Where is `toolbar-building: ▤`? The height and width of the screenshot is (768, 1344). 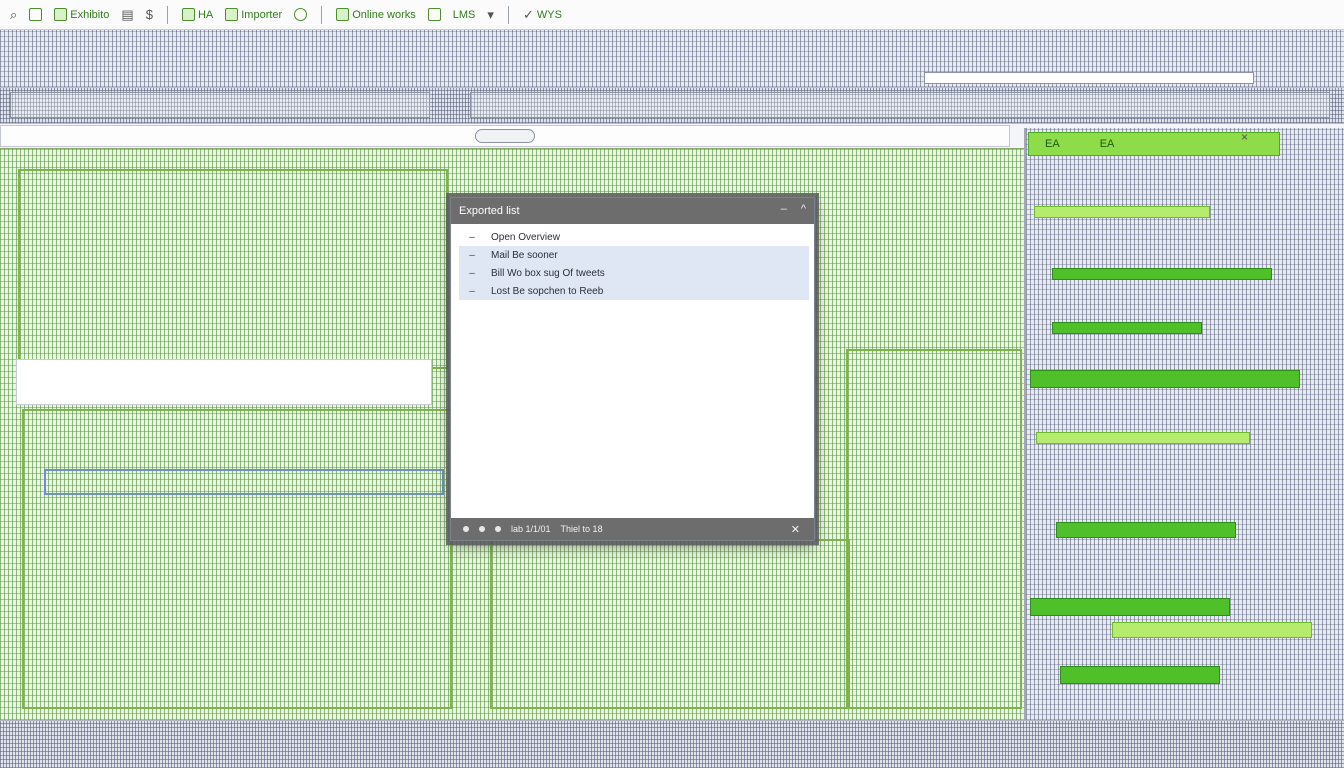
toolbar-building: ▤ is located at coordinates (127, 15).